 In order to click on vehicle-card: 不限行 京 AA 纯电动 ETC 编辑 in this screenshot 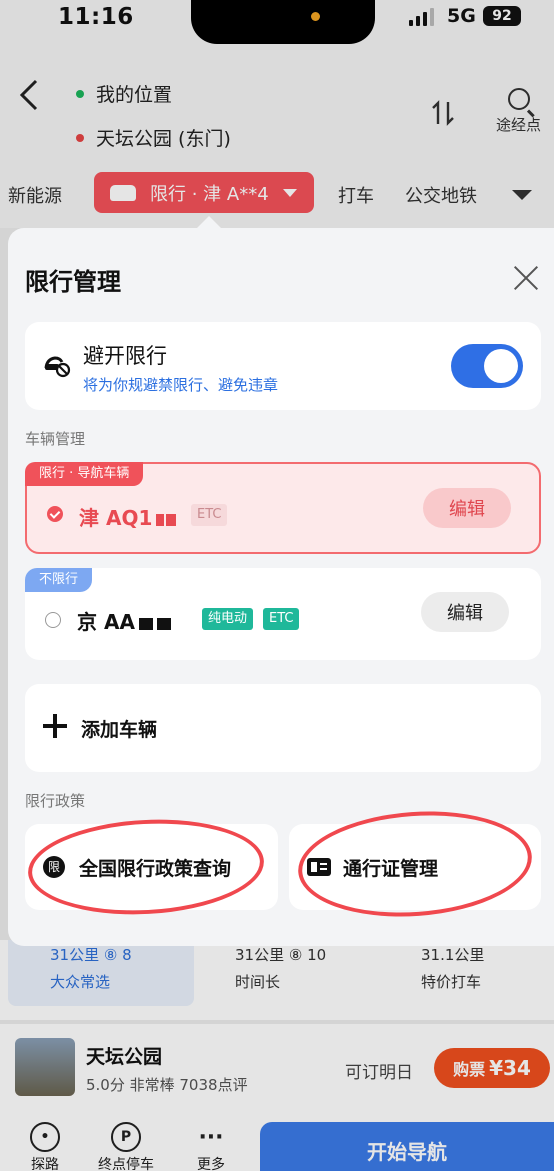, I will do `click(283, 614)`.